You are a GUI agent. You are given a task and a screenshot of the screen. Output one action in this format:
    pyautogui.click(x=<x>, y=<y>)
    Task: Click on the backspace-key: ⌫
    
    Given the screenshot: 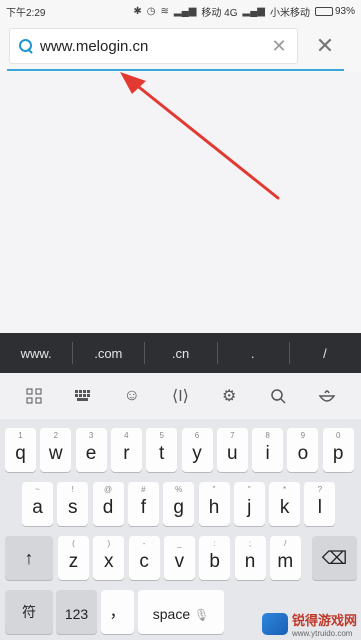 What is the action you would take?
    pyautogui.click(x=334, y=558)
    